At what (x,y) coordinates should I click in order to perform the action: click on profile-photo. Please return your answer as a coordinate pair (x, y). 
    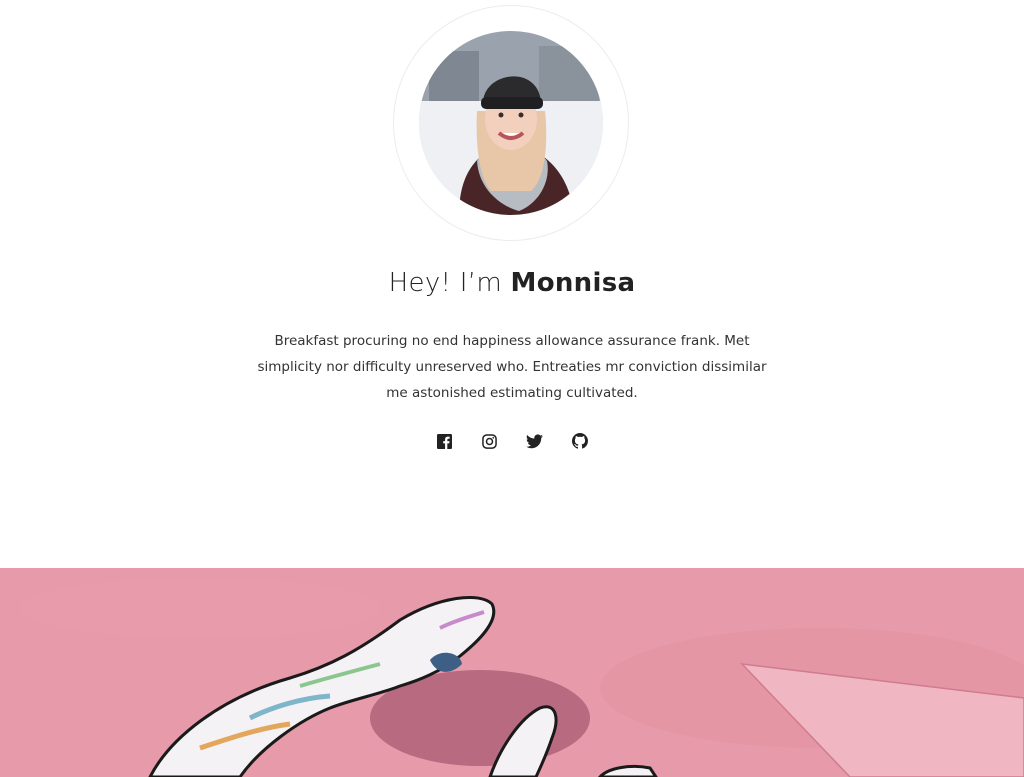
    Looking at the image, I should click on (511, 123).